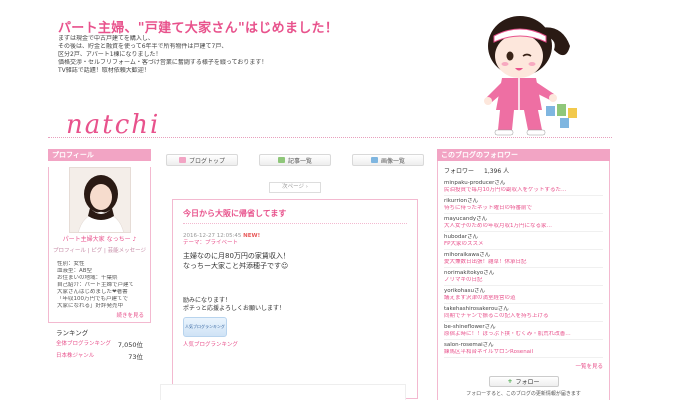 The height and width of the screenshot is (400, 700). I want to click on follower-count: フォロワー 1,396 人, so click(523, 169).